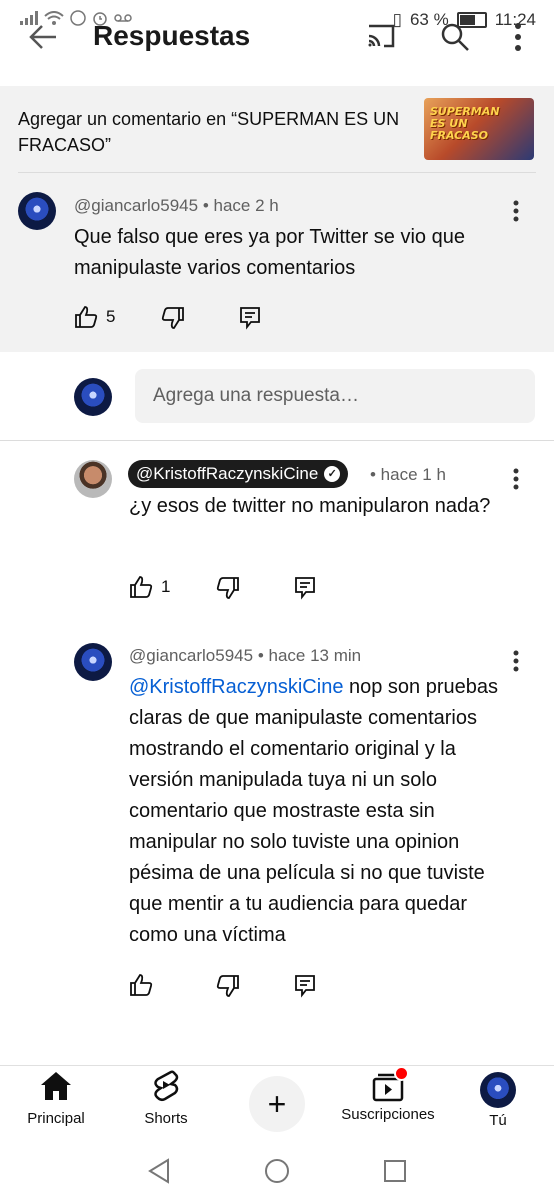 Image resolution: width=554 pixels, height=1200 pixels. Describe the element at coordinates (166, 1118) in the screenshot. I see `nav-label: Shorts` at that location.